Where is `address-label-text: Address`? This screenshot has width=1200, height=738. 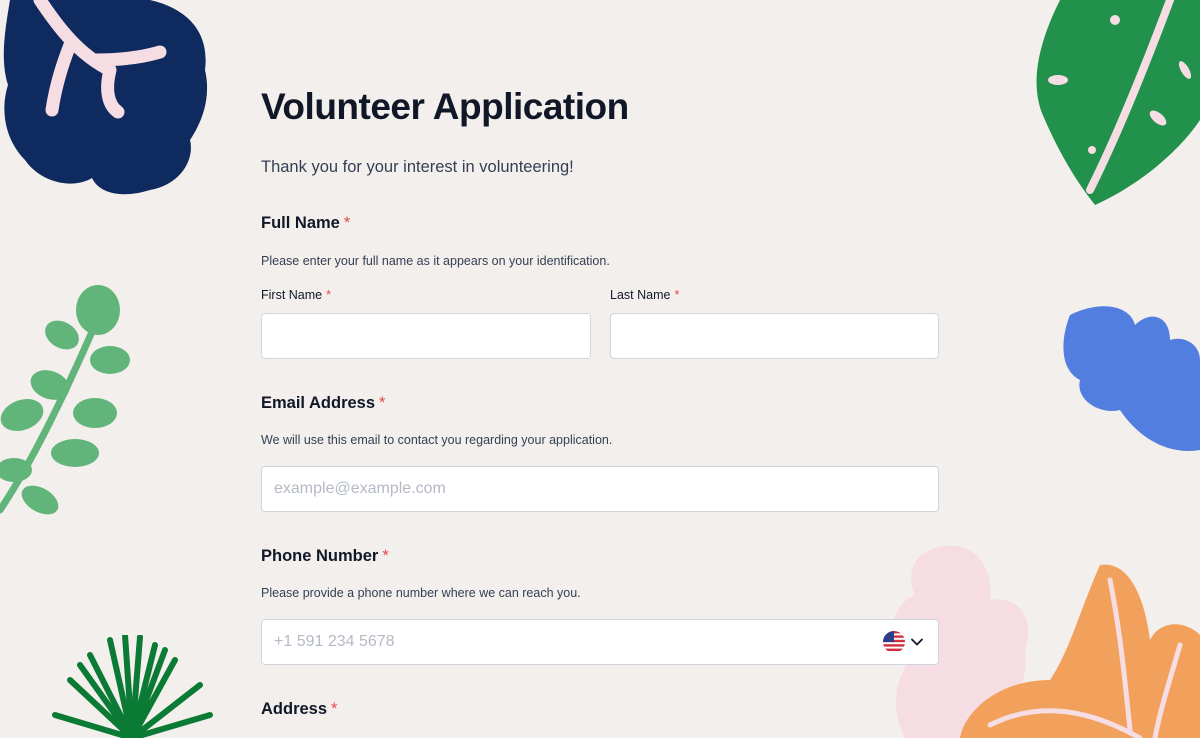
address-label-text: Address is located at coordinates (294, 709).